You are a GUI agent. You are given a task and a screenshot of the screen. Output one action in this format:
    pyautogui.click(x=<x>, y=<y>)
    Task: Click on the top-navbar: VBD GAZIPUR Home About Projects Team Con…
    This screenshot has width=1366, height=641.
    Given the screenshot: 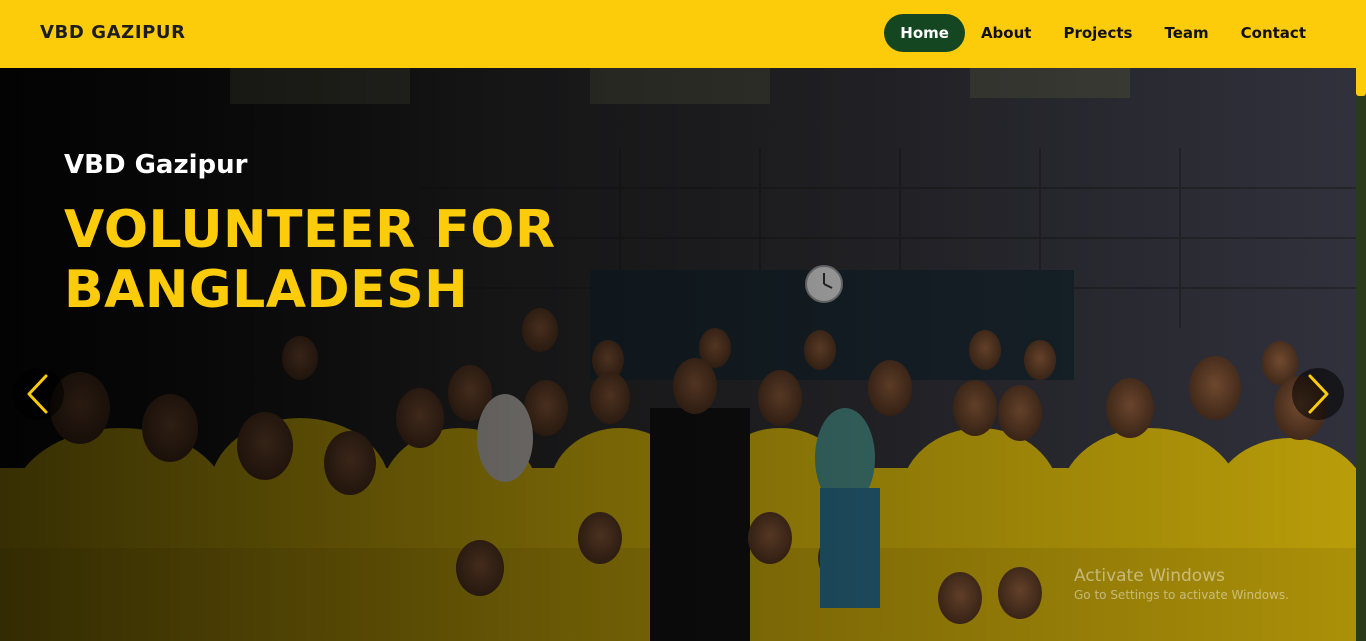 What is the action you would take?
    pyautogui.click(x=683, y=34)
    